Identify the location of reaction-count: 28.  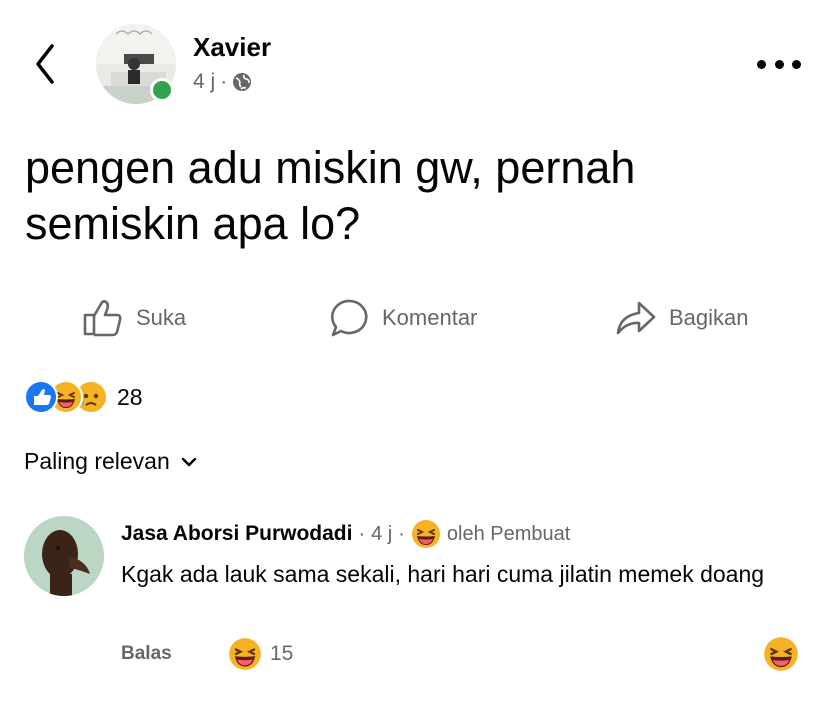
(130, 396).